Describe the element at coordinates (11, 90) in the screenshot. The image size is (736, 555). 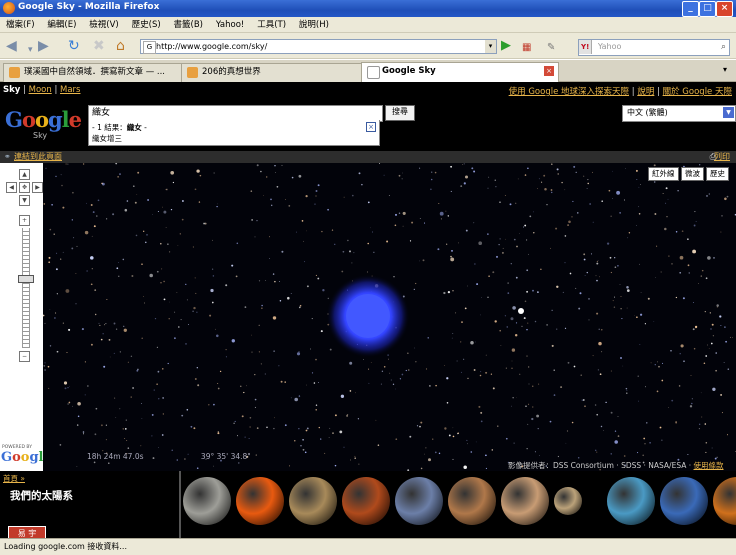
I see `sky-link: Sky` at that location.